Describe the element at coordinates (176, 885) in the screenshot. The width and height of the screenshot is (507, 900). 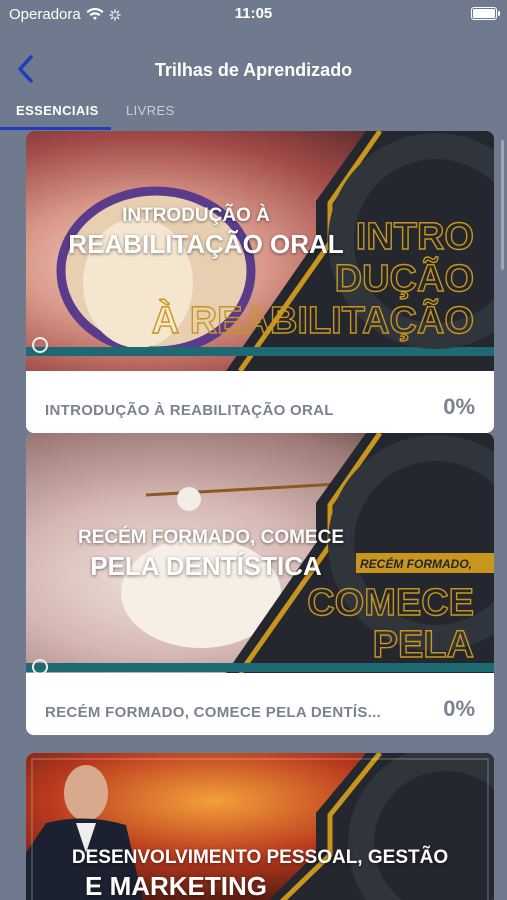
I see `banner-title-line2: E MARKETING` at that location.